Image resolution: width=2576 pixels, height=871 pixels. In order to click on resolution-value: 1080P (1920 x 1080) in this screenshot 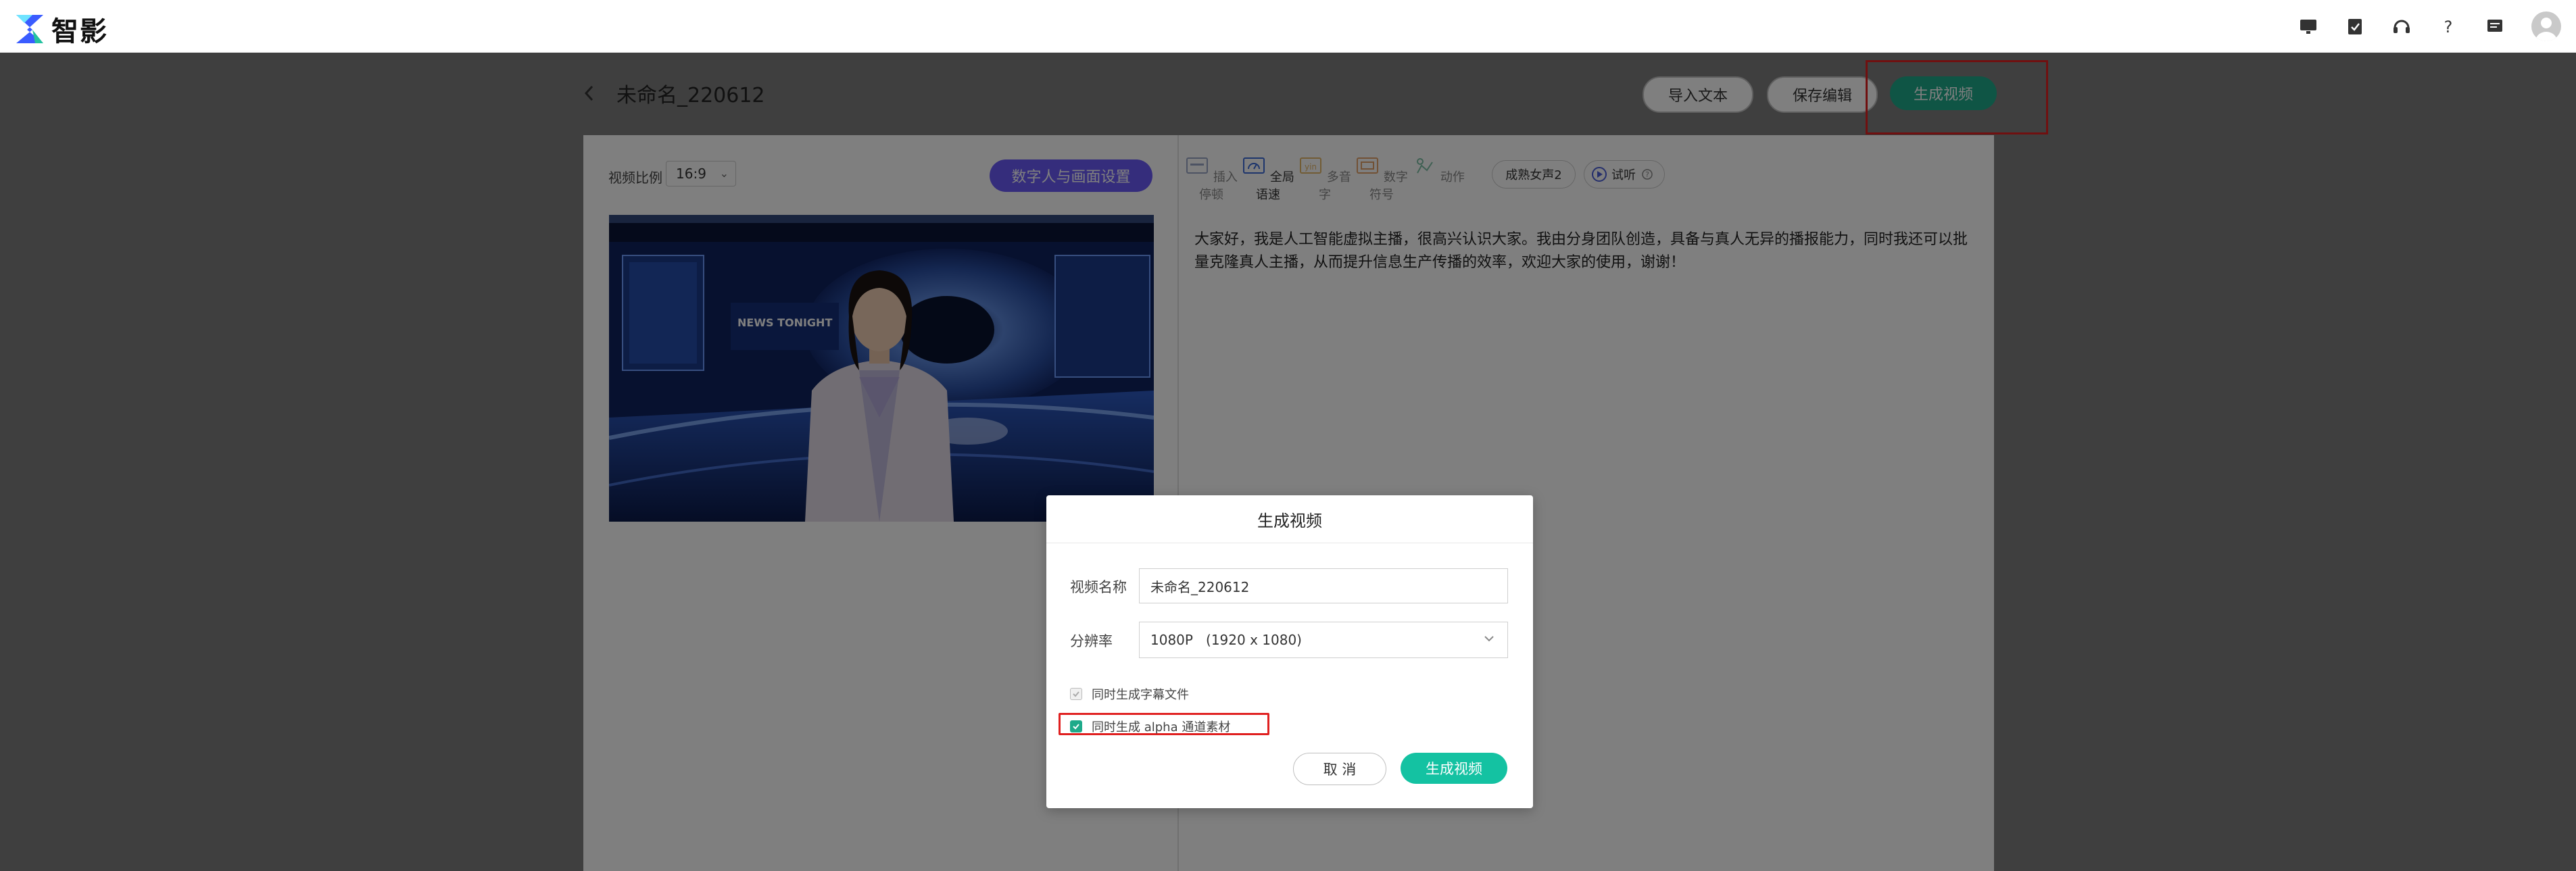, I will do `click(1226, 640)`.